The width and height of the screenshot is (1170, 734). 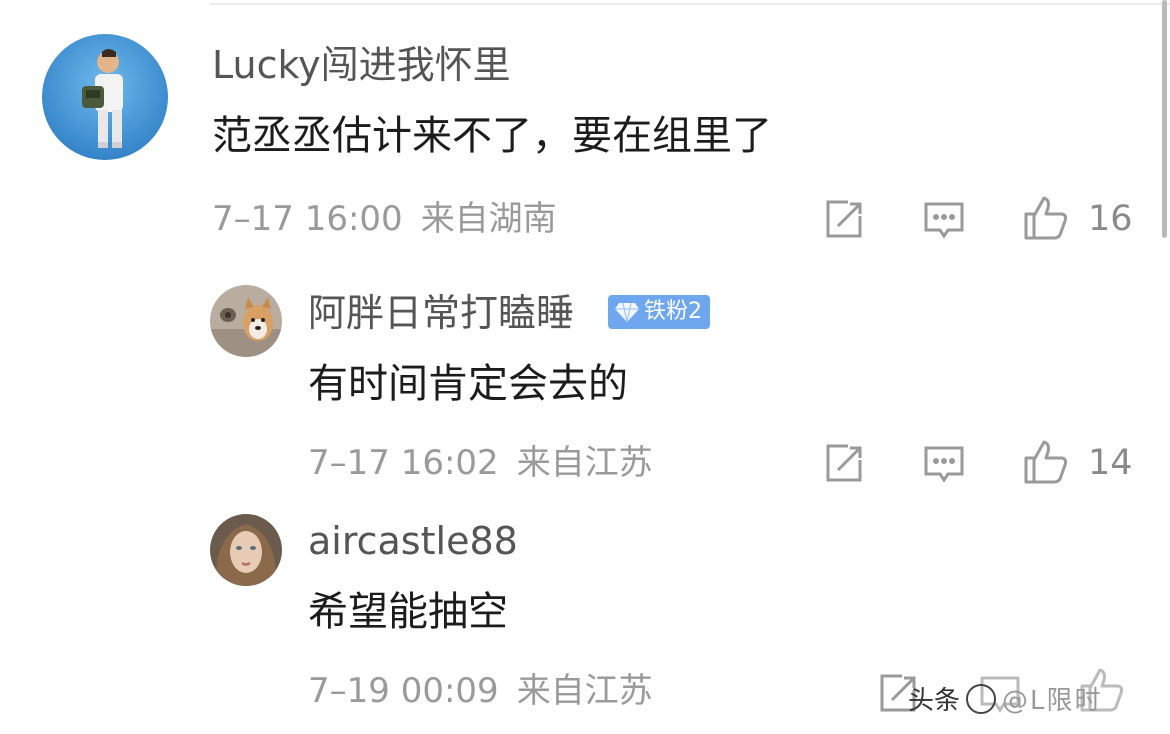 What do you see at coordinates (403, 691) in the screenshot?
I see `comment-time: 7–19 00:09` at bounding box center [403, 691].